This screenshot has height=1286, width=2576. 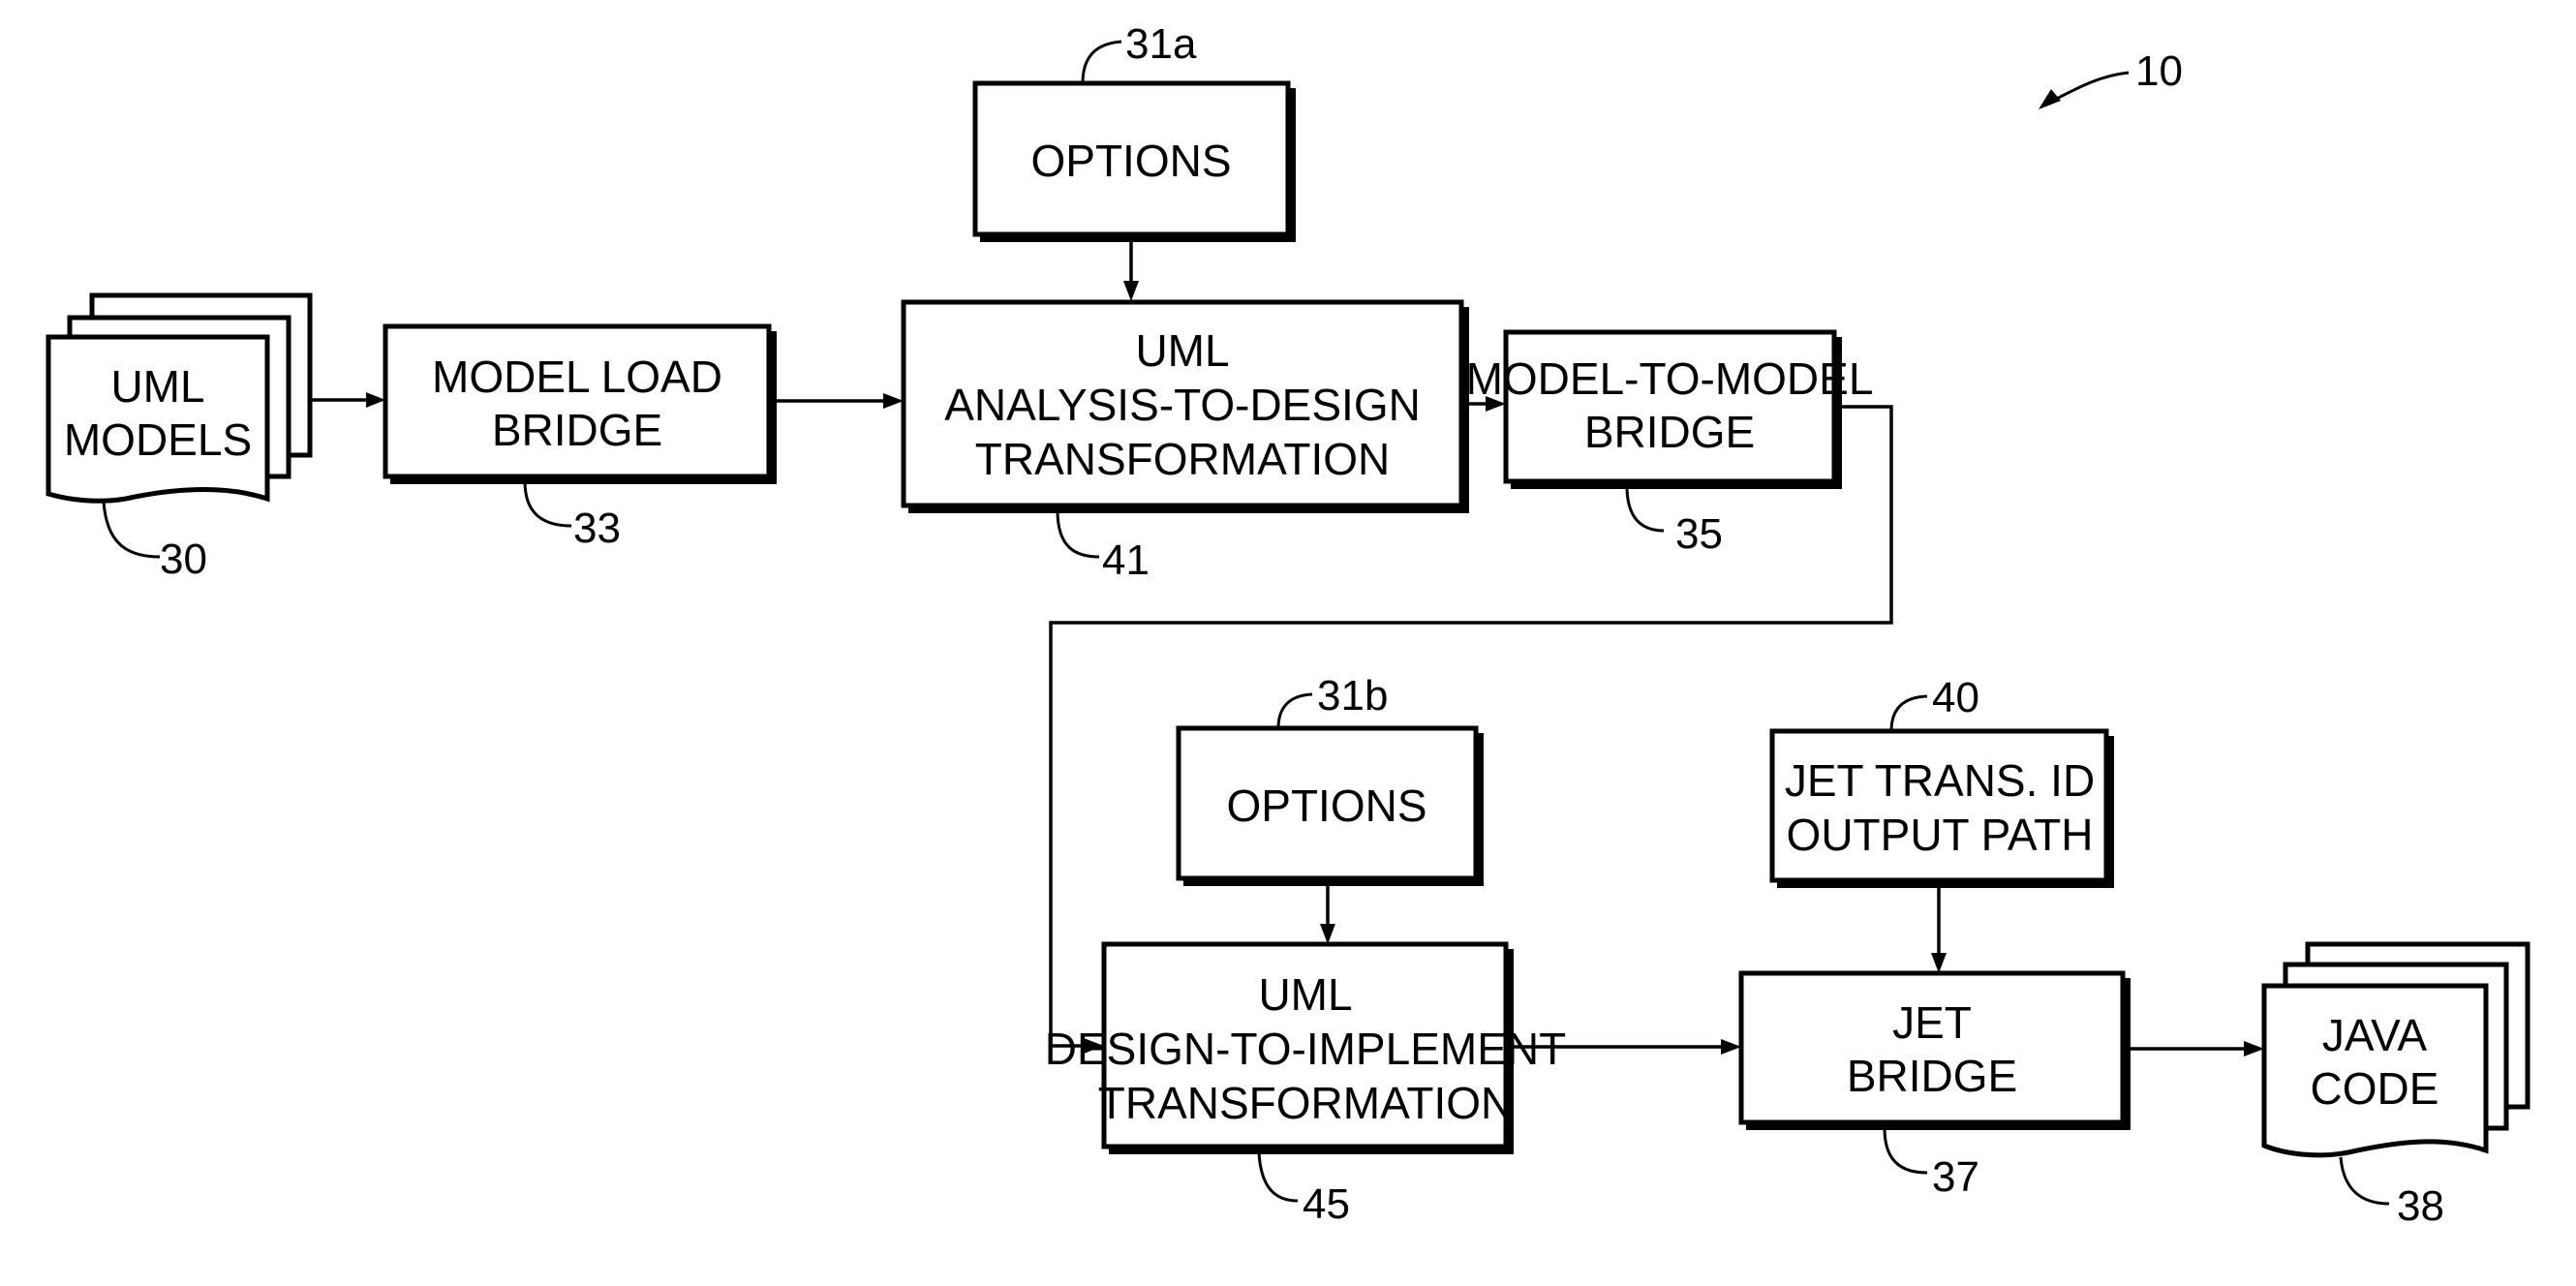 I want to click on node-jet-bridge: JET BRIDGE 37, so click(x=1934, y=1085).